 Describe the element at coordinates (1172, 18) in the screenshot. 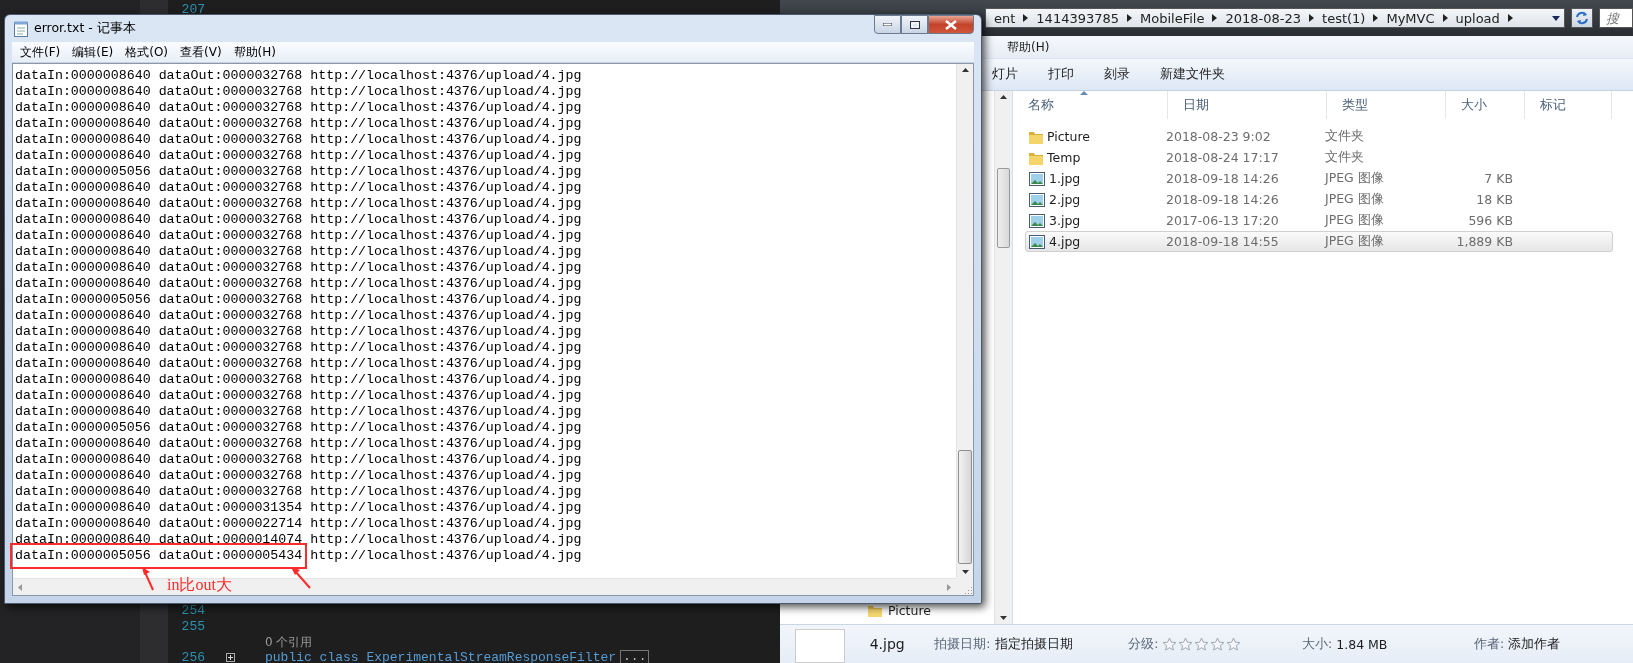

I see `breadcrumb-segment: MobileFile` at that location.